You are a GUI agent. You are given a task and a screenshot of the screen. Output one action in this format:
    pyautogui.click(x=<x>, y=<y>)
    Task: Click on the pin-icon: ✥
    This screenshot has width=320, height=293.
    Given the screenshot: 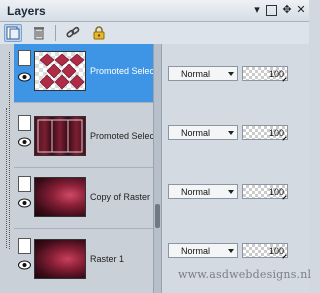 What is the action you would take?
    pyautogui.click(x=287, y=10)
    